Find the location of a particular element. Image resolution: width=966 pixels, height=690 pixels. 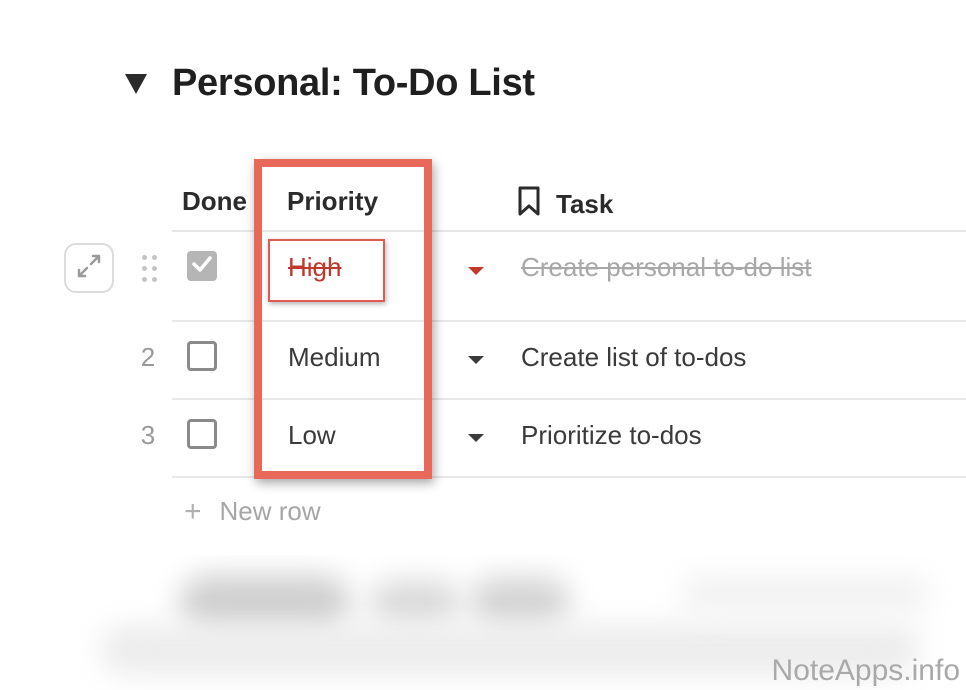

new-row-button: + New row is located at coordinates (252, 511).